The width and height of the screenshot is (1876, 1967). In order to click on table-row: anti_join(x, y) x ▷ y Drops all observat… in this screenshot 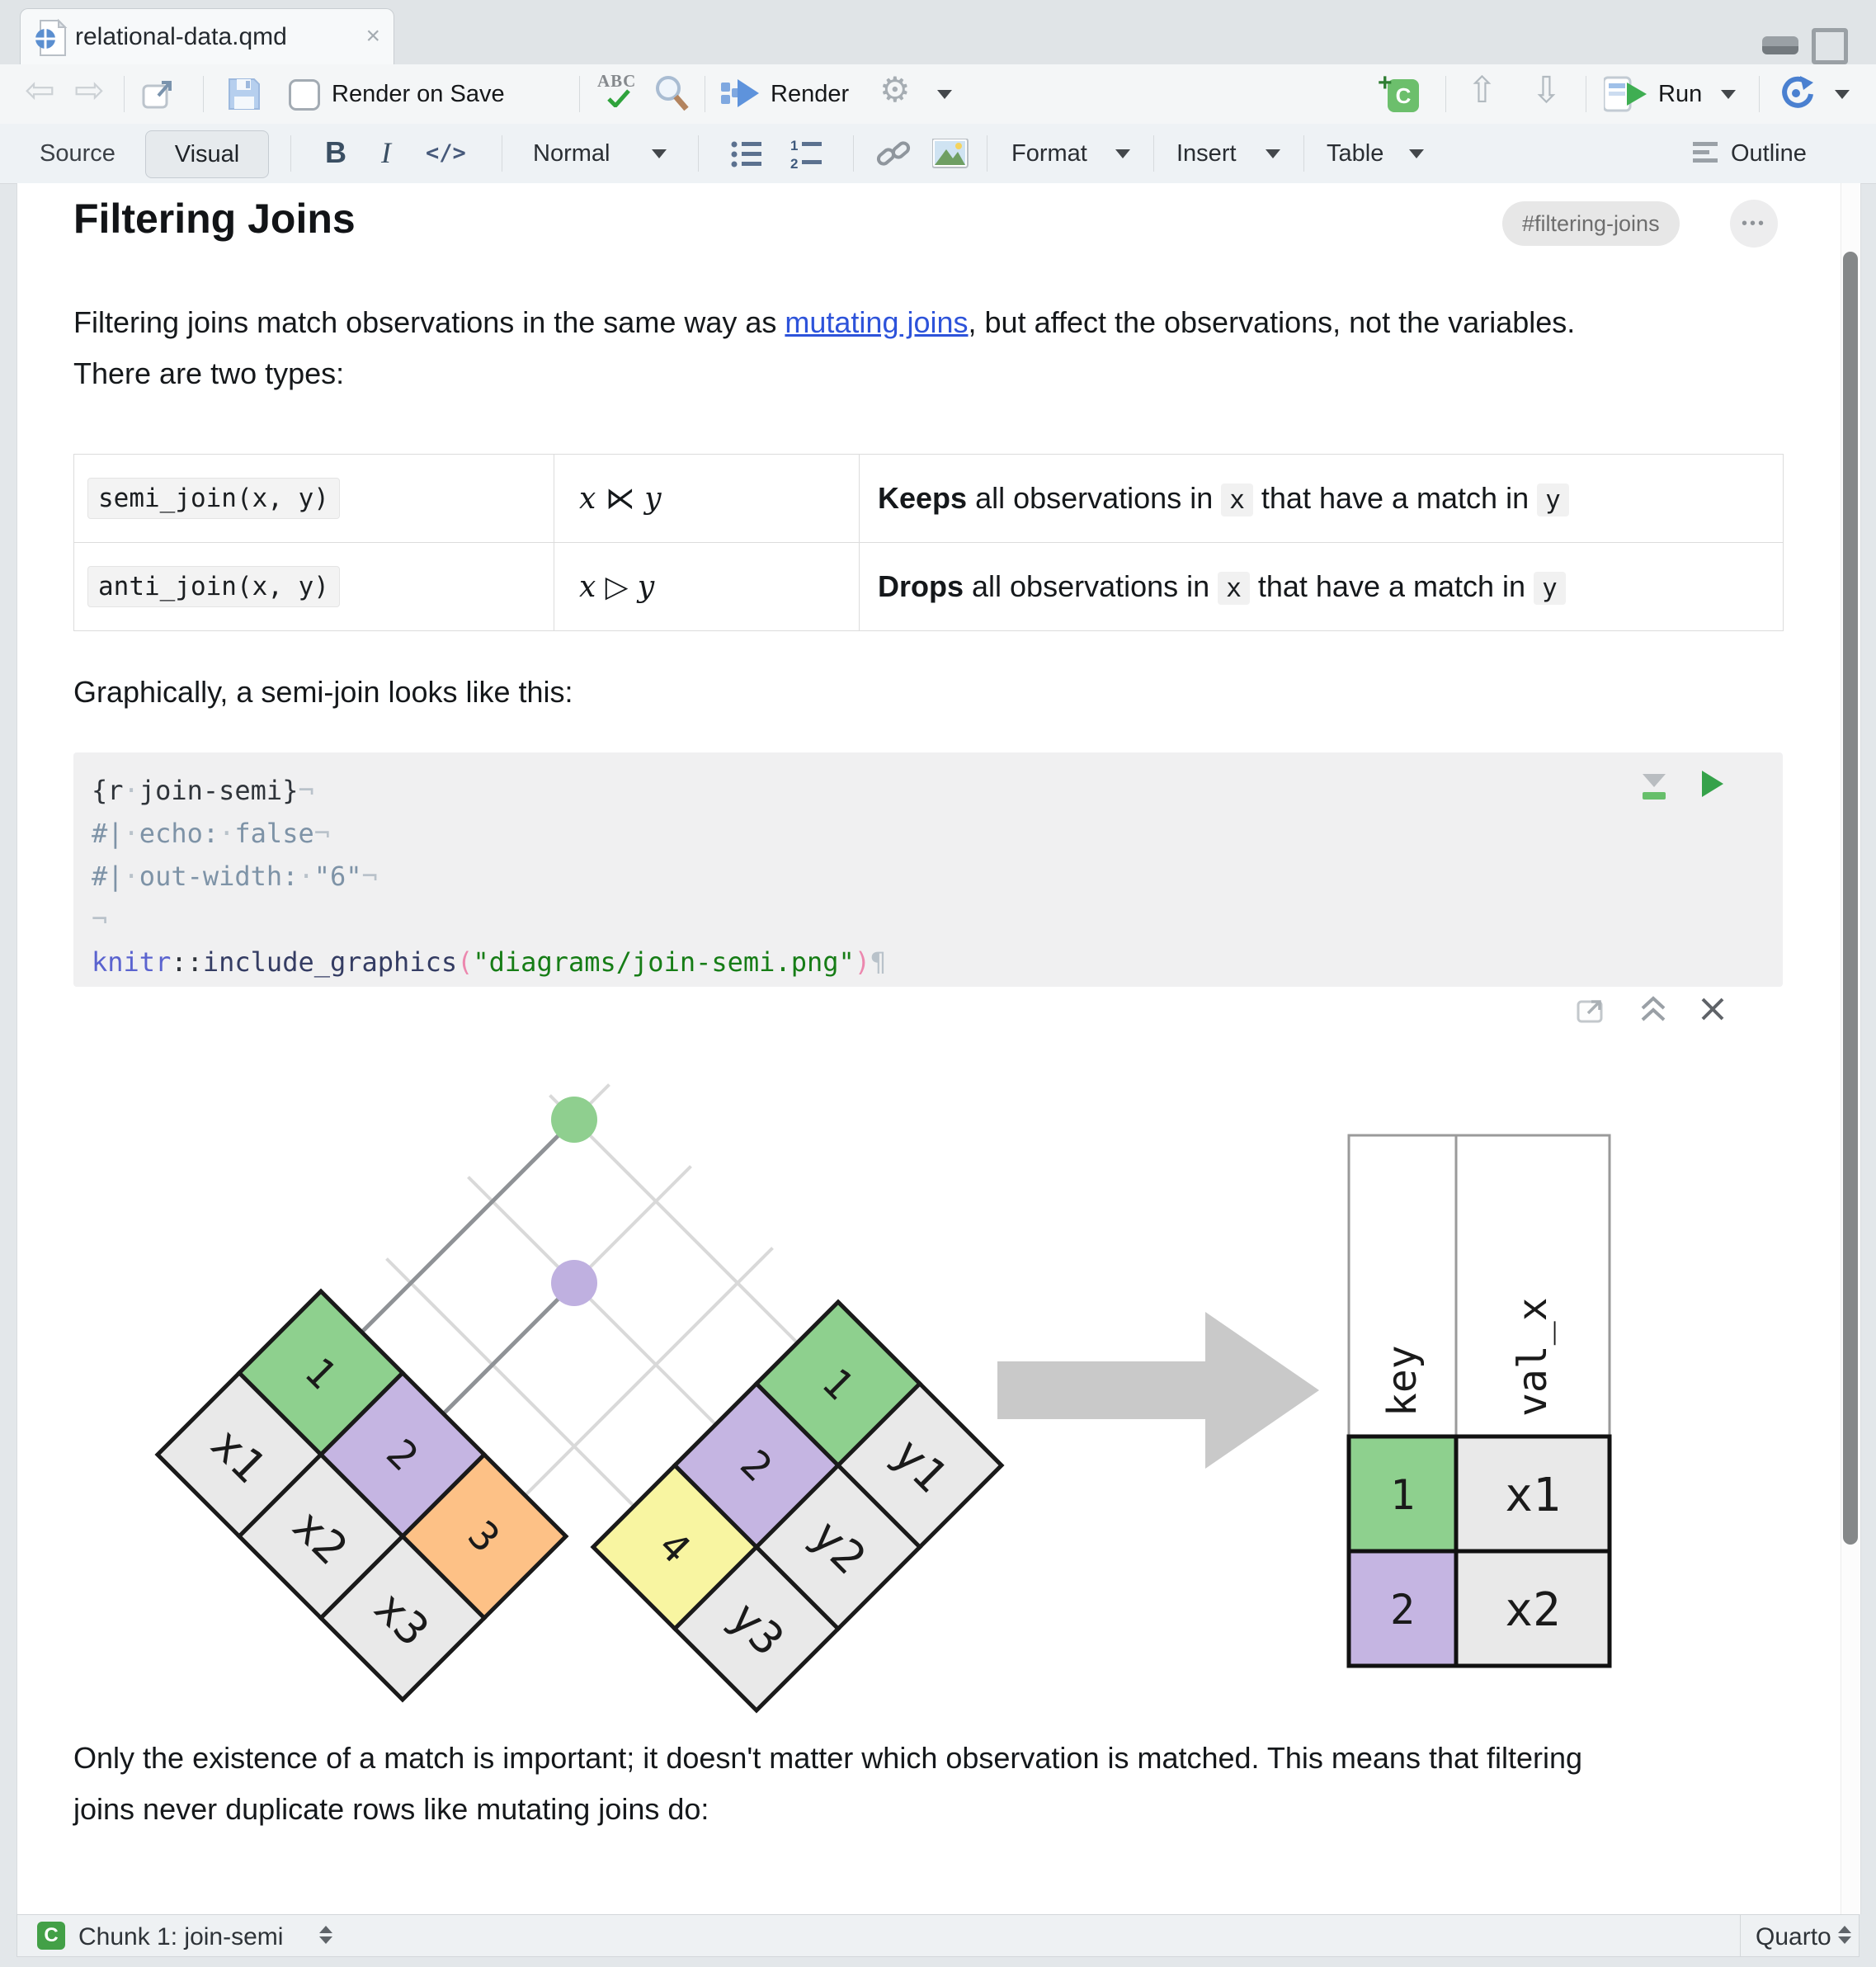, I will do `click(928, 586)`.